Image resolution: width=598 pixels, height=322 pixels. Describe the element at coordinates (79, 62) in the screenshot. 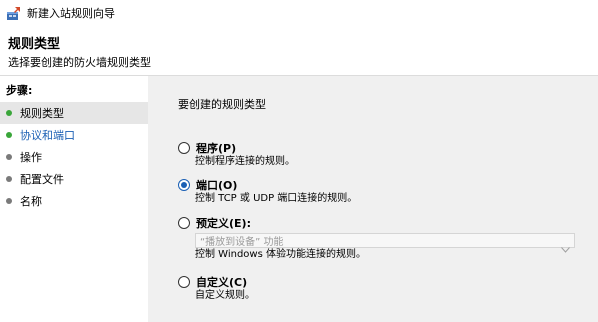

I see `page-subtitle: 选择要创建的防火墙规则类型` at that location.